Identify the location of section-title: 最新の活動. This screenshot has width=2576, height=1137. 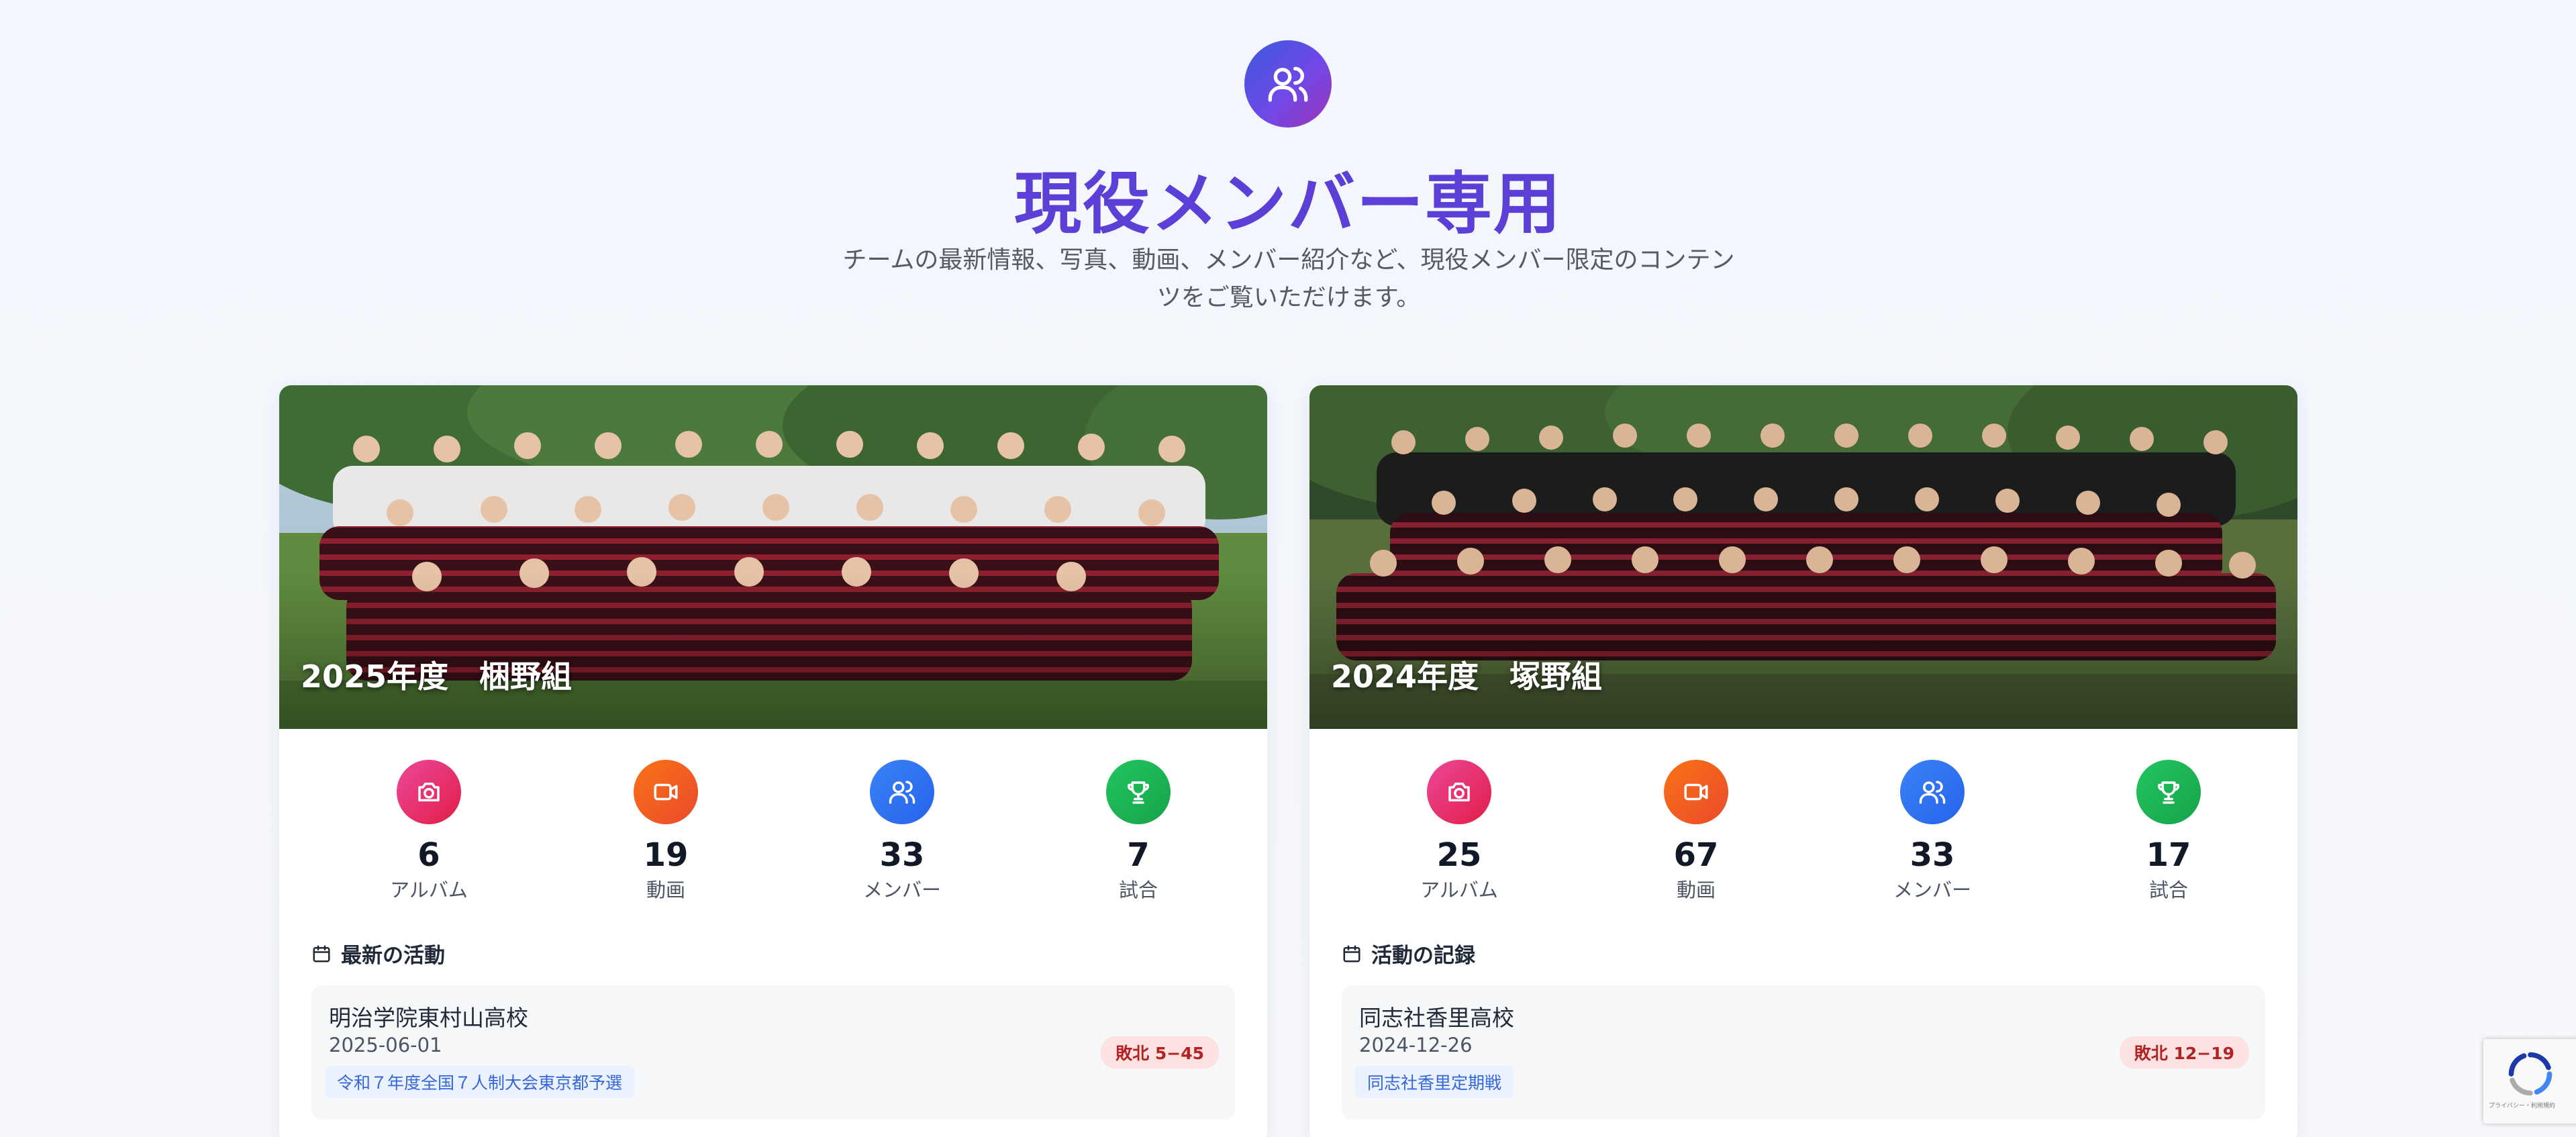
(393, 956).